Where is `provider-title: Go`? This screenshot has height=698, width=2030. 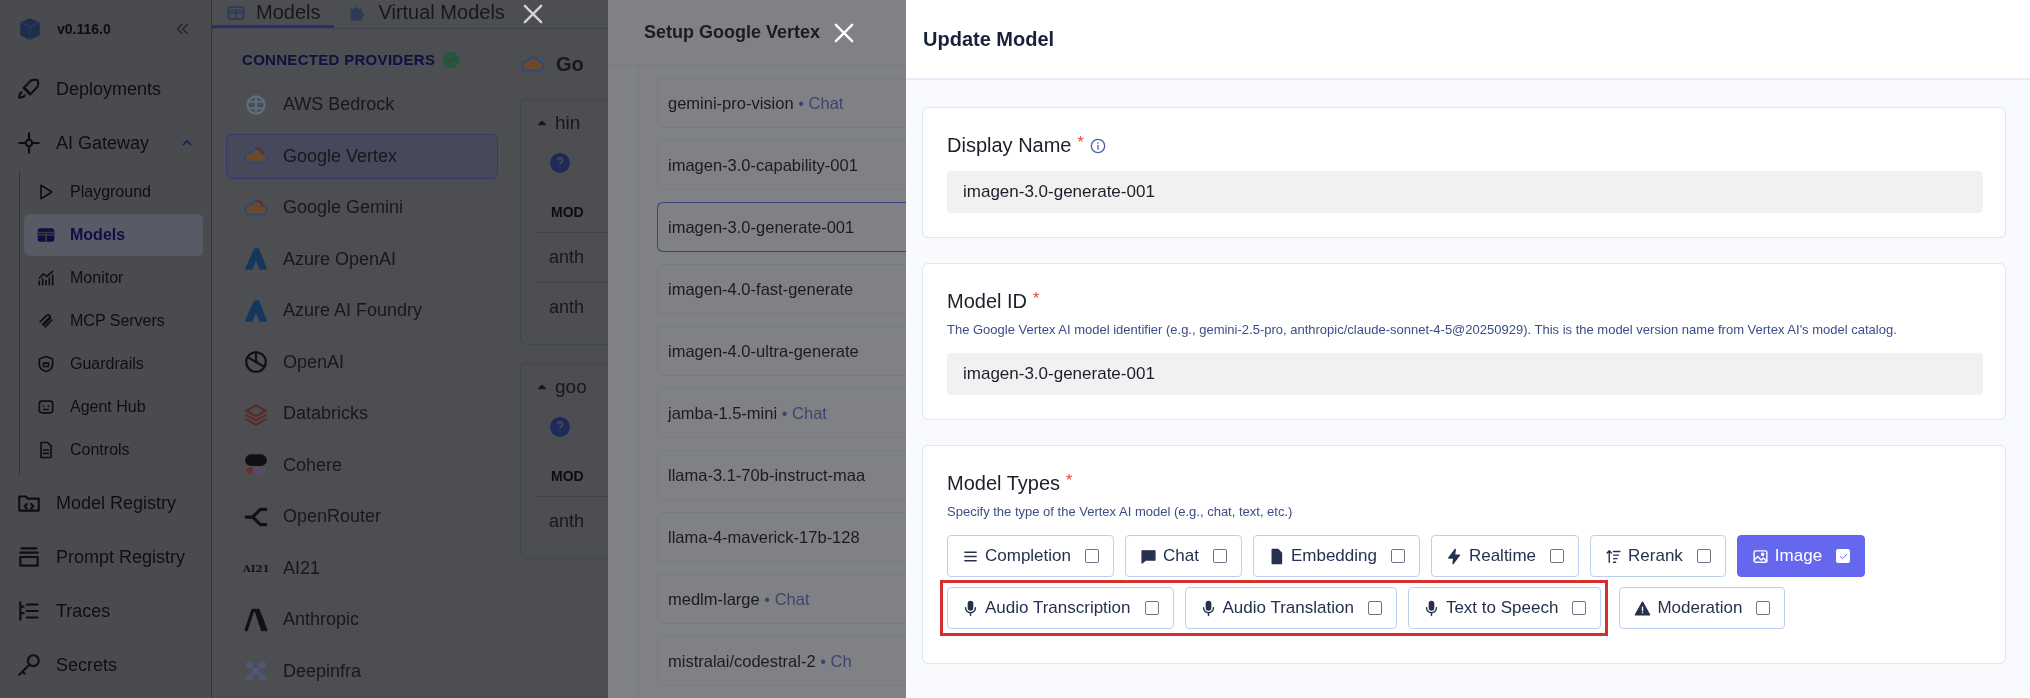
provider-title: Go is located at coordinates (570, 64).